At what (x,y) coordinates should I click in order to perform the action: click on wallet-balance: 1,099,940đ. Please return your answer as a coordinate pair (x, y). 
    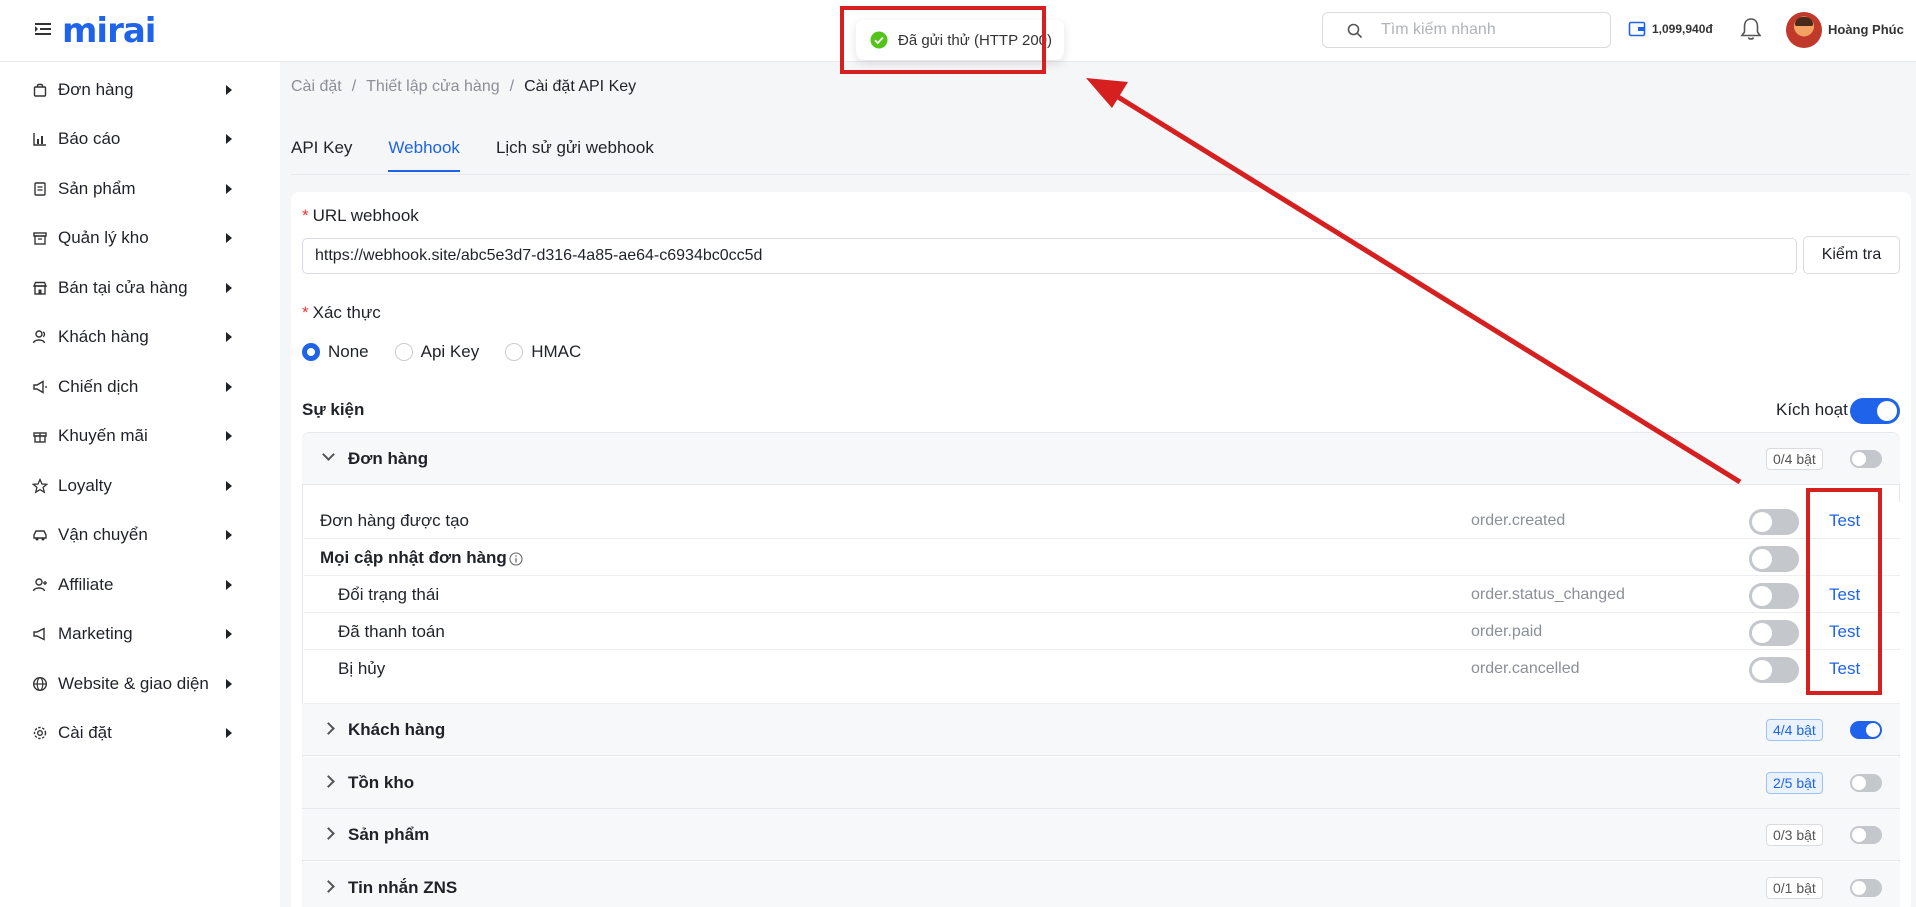
    Looking at the image, I should click on (1670, 29).